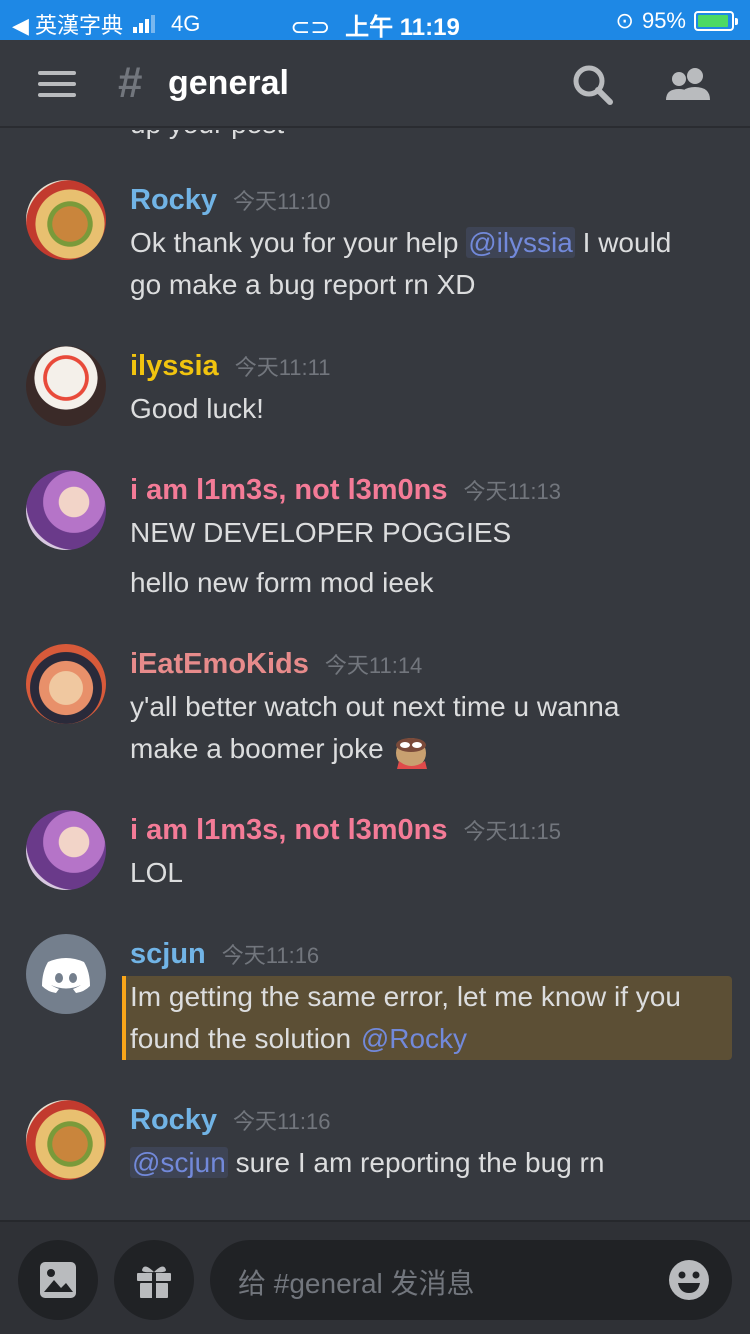  I want to click on pepe-emoji-icon, so click(412, 753).